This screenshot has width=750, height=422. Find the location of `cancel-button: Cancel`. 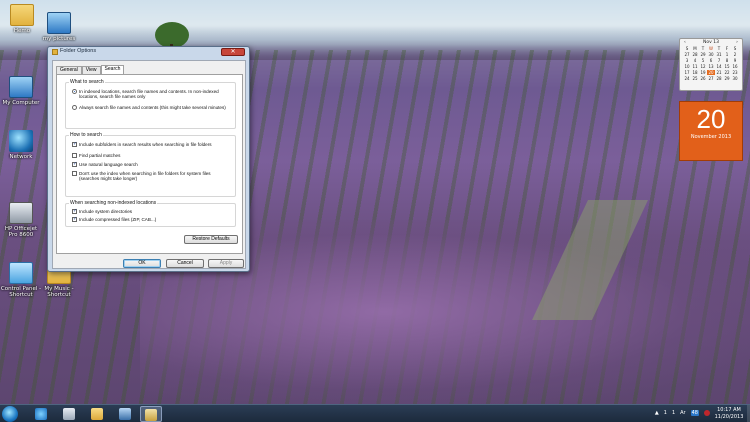

cancel-button: Cancel is located at coordinates (185, 263).